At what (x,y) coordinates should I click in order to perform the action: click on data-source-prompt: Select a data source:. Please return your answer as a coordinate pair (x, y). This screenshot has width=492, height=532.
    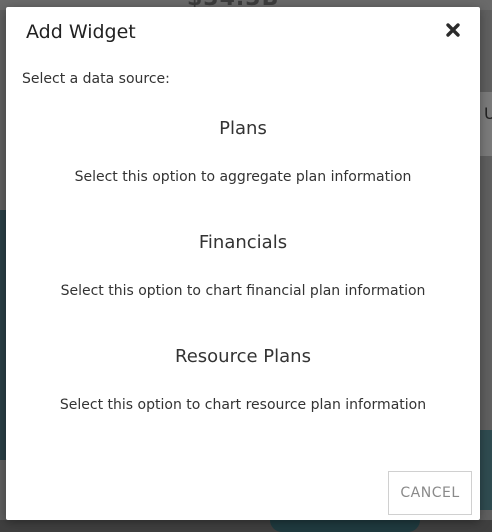
    Looking at the image, I should click on (96, 79).